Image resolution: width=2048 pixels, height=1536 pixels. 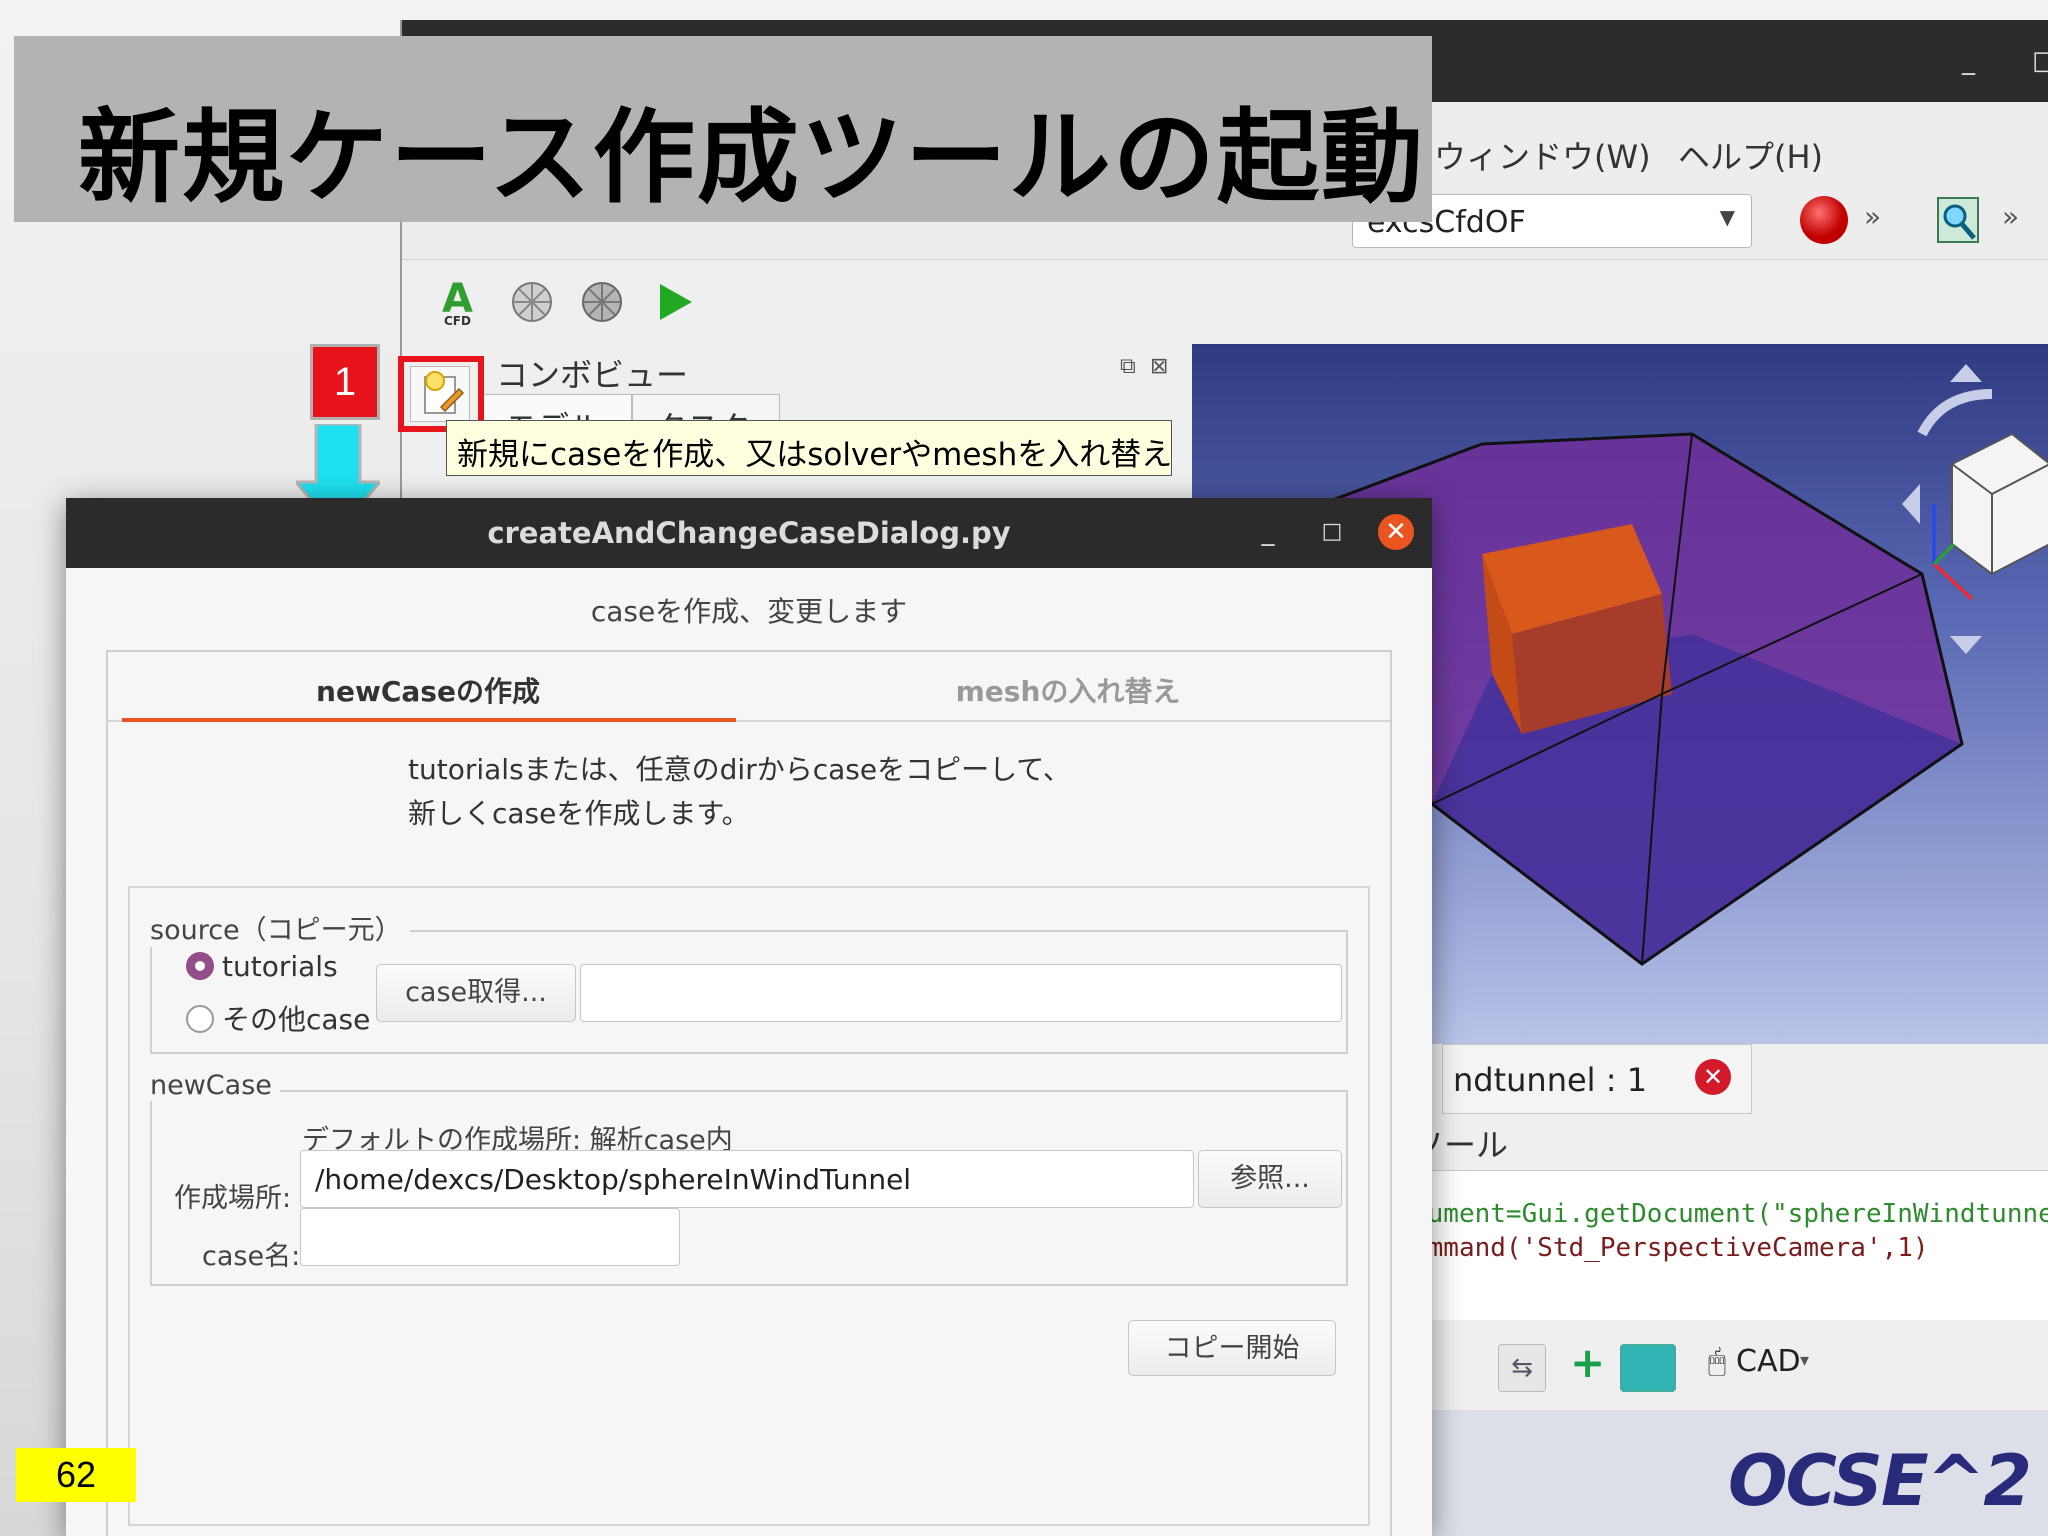 I want to click on menu-help: ヘルプ(H), so click(x=1750, y=155).